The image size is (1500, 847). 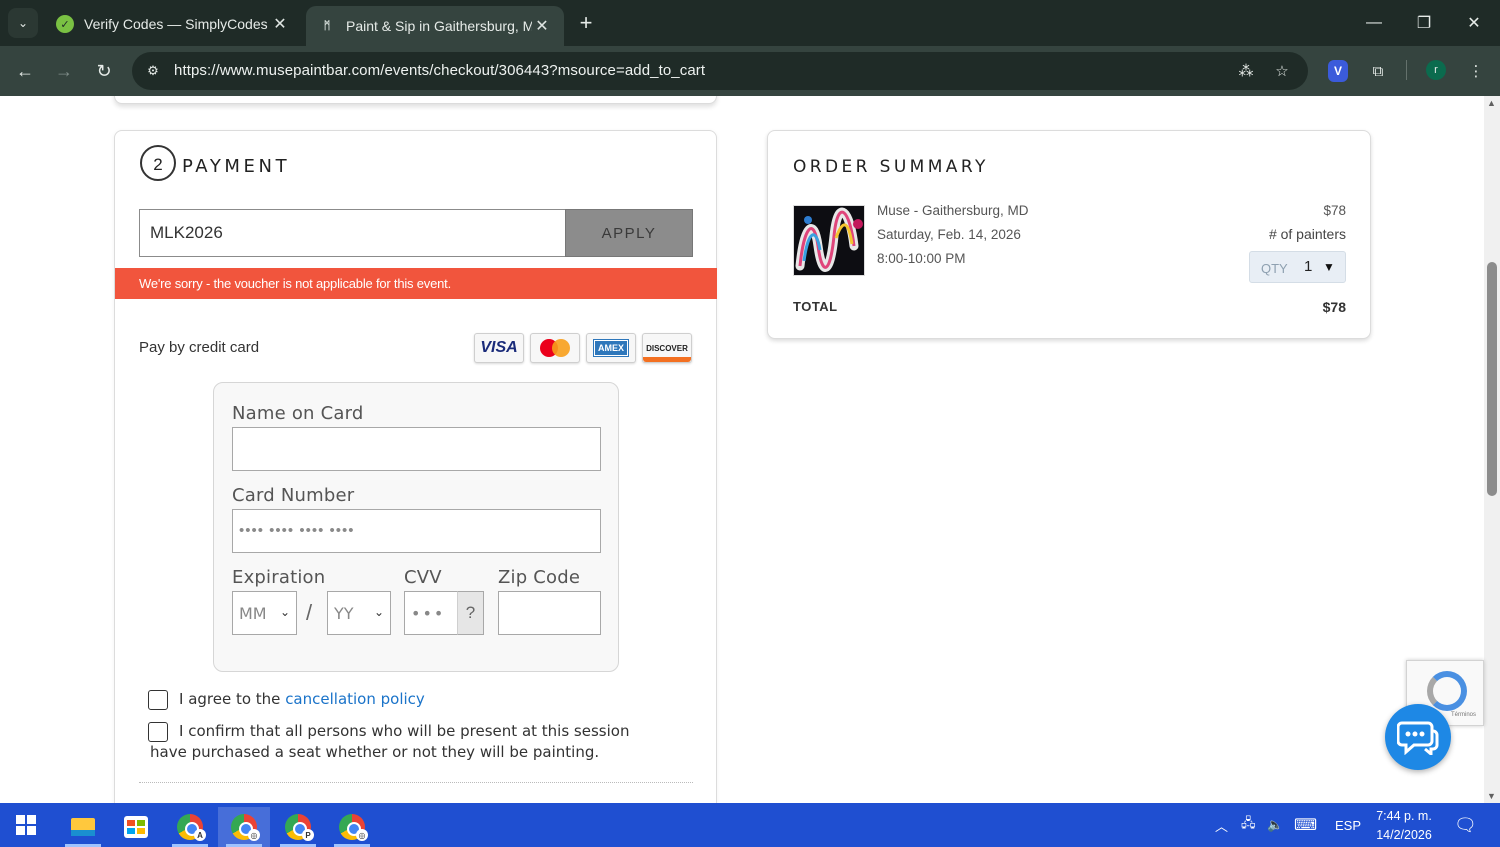 I want to click on event-time: 8:00-10:00 PM, so click(x=921, y=258).